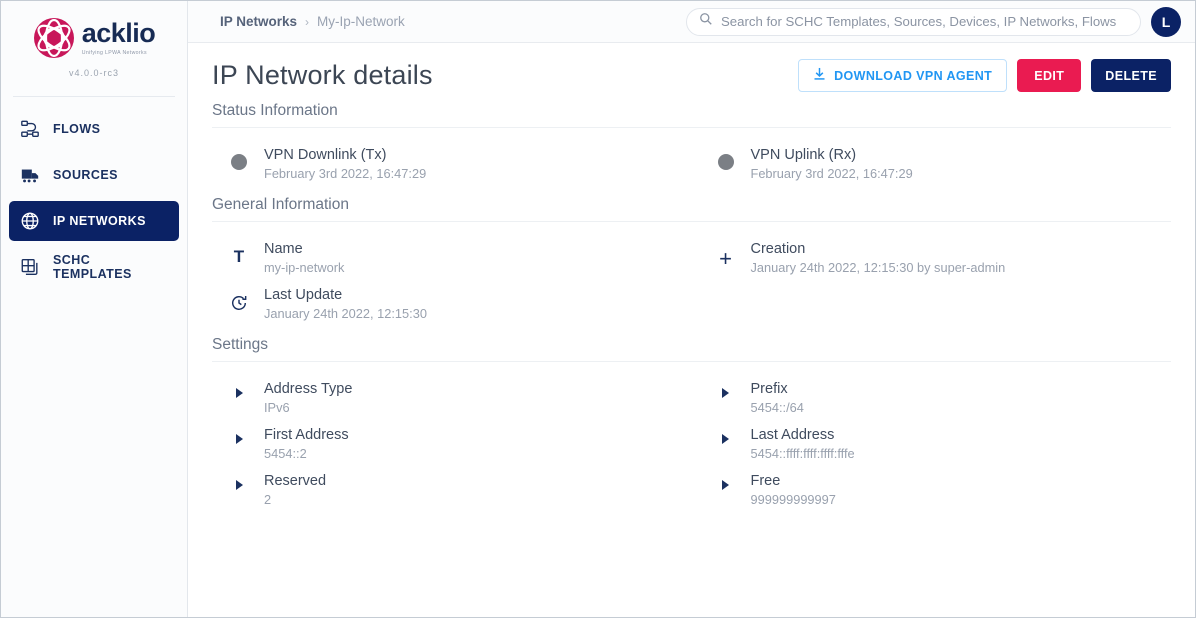  Describe the element at coordinates (691, 115) in the screenshot. I see `section-title: Status Information` at that location.